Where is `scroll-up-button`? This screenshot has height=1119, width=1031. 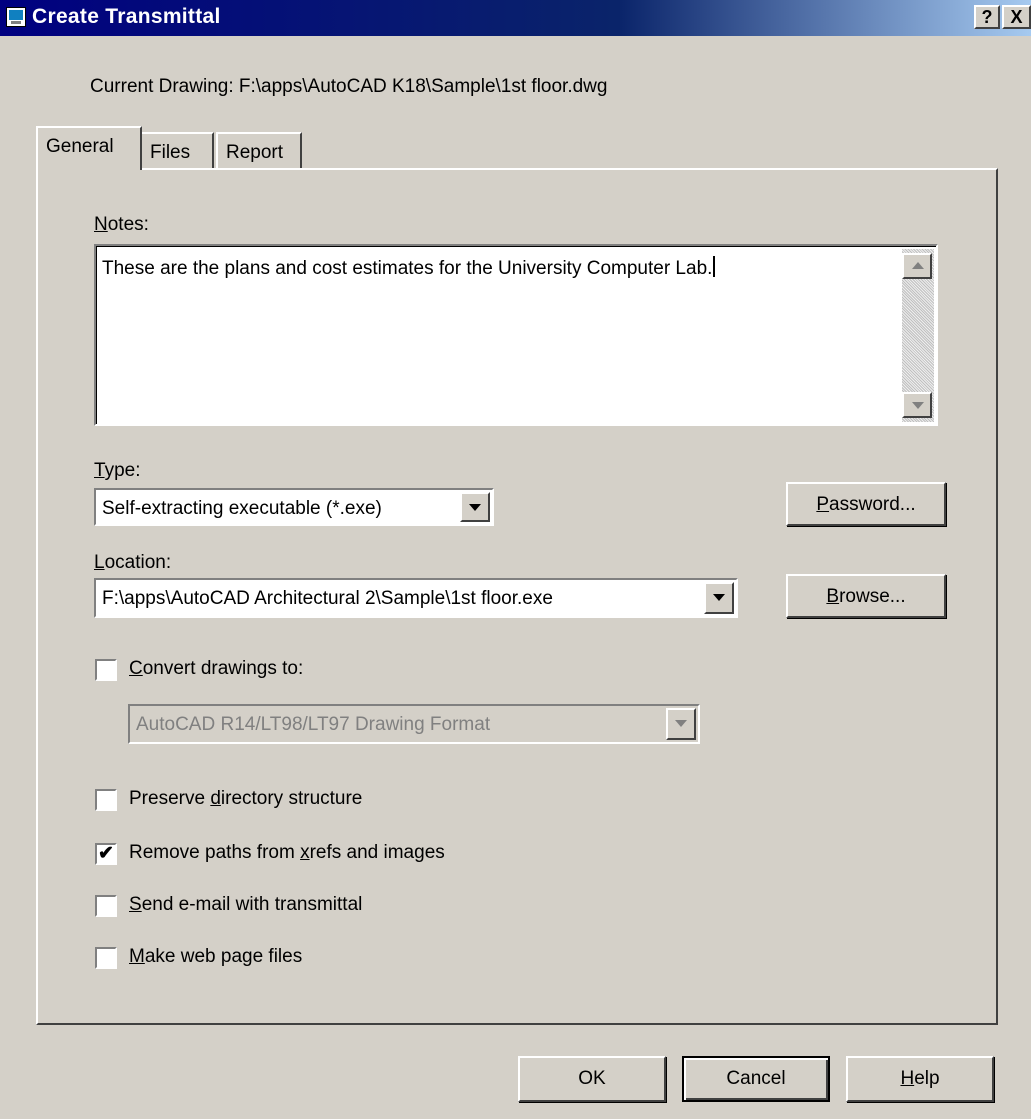 scroll-up-button is located at coordinates (917, 266).